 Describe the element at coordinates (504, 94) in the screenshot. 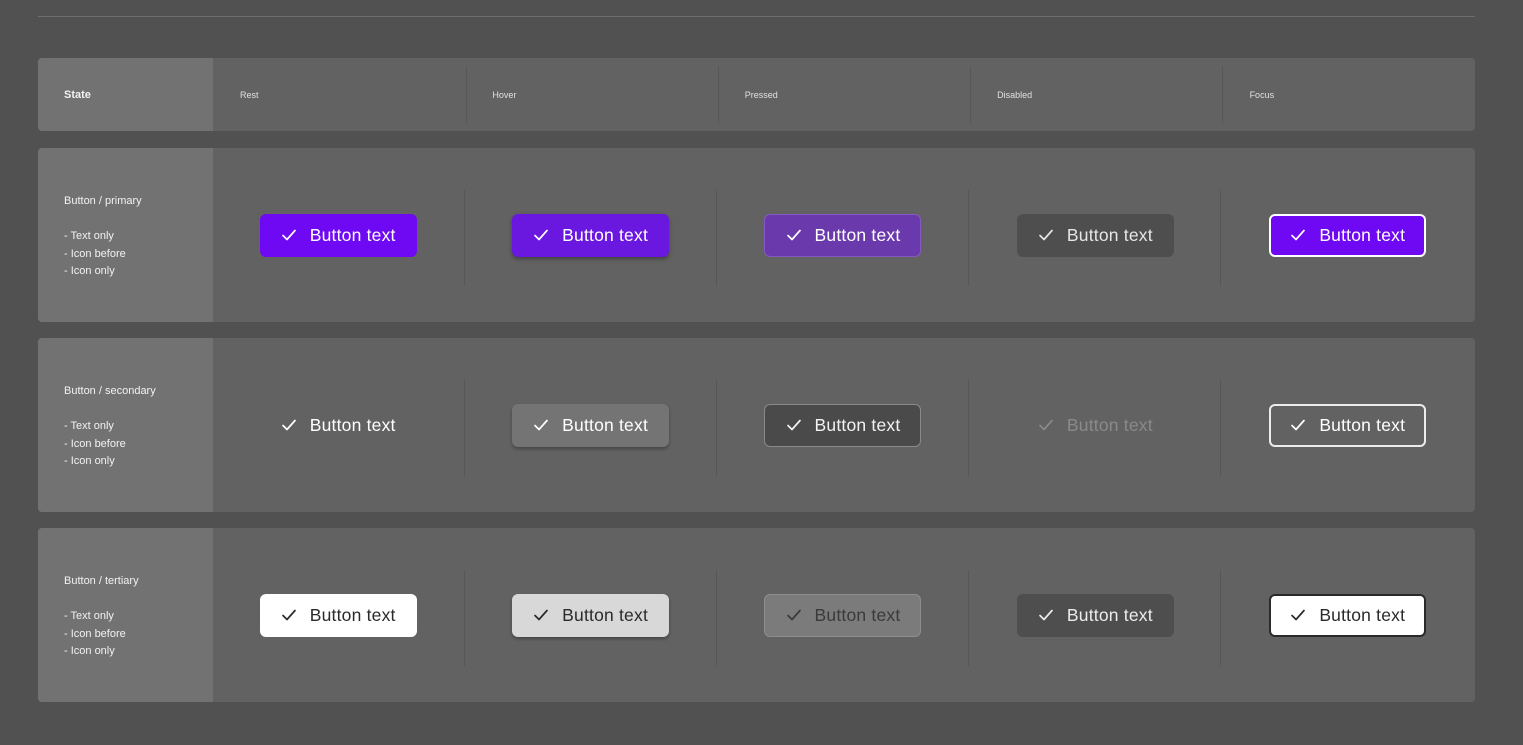

I see `header-hover: Hover` at that location.